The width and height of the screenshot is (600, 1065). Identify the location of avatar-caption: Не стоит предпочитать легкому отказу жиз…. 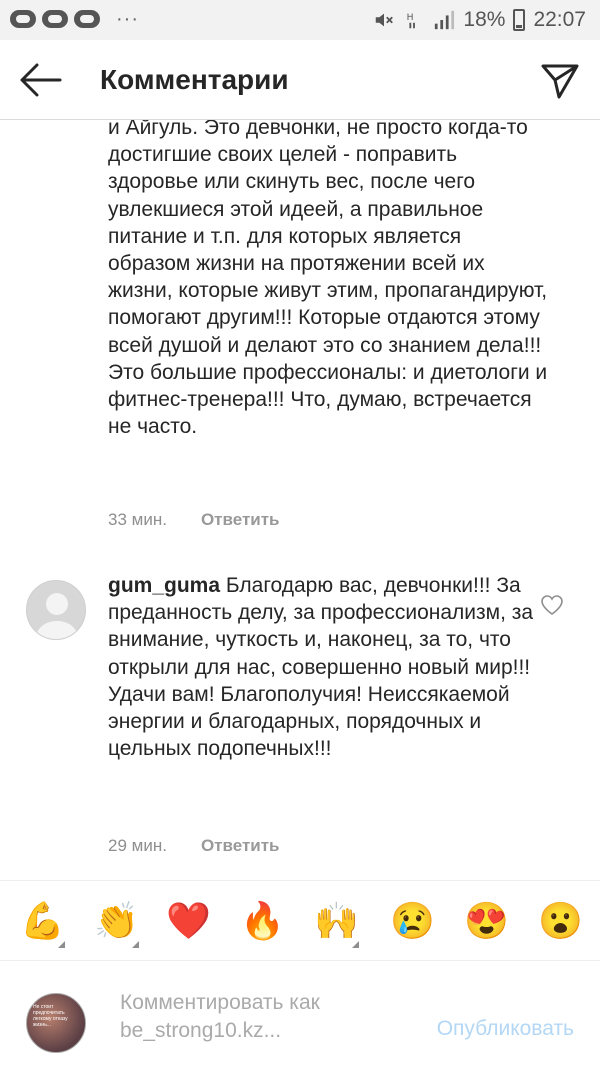
(50, 1016).